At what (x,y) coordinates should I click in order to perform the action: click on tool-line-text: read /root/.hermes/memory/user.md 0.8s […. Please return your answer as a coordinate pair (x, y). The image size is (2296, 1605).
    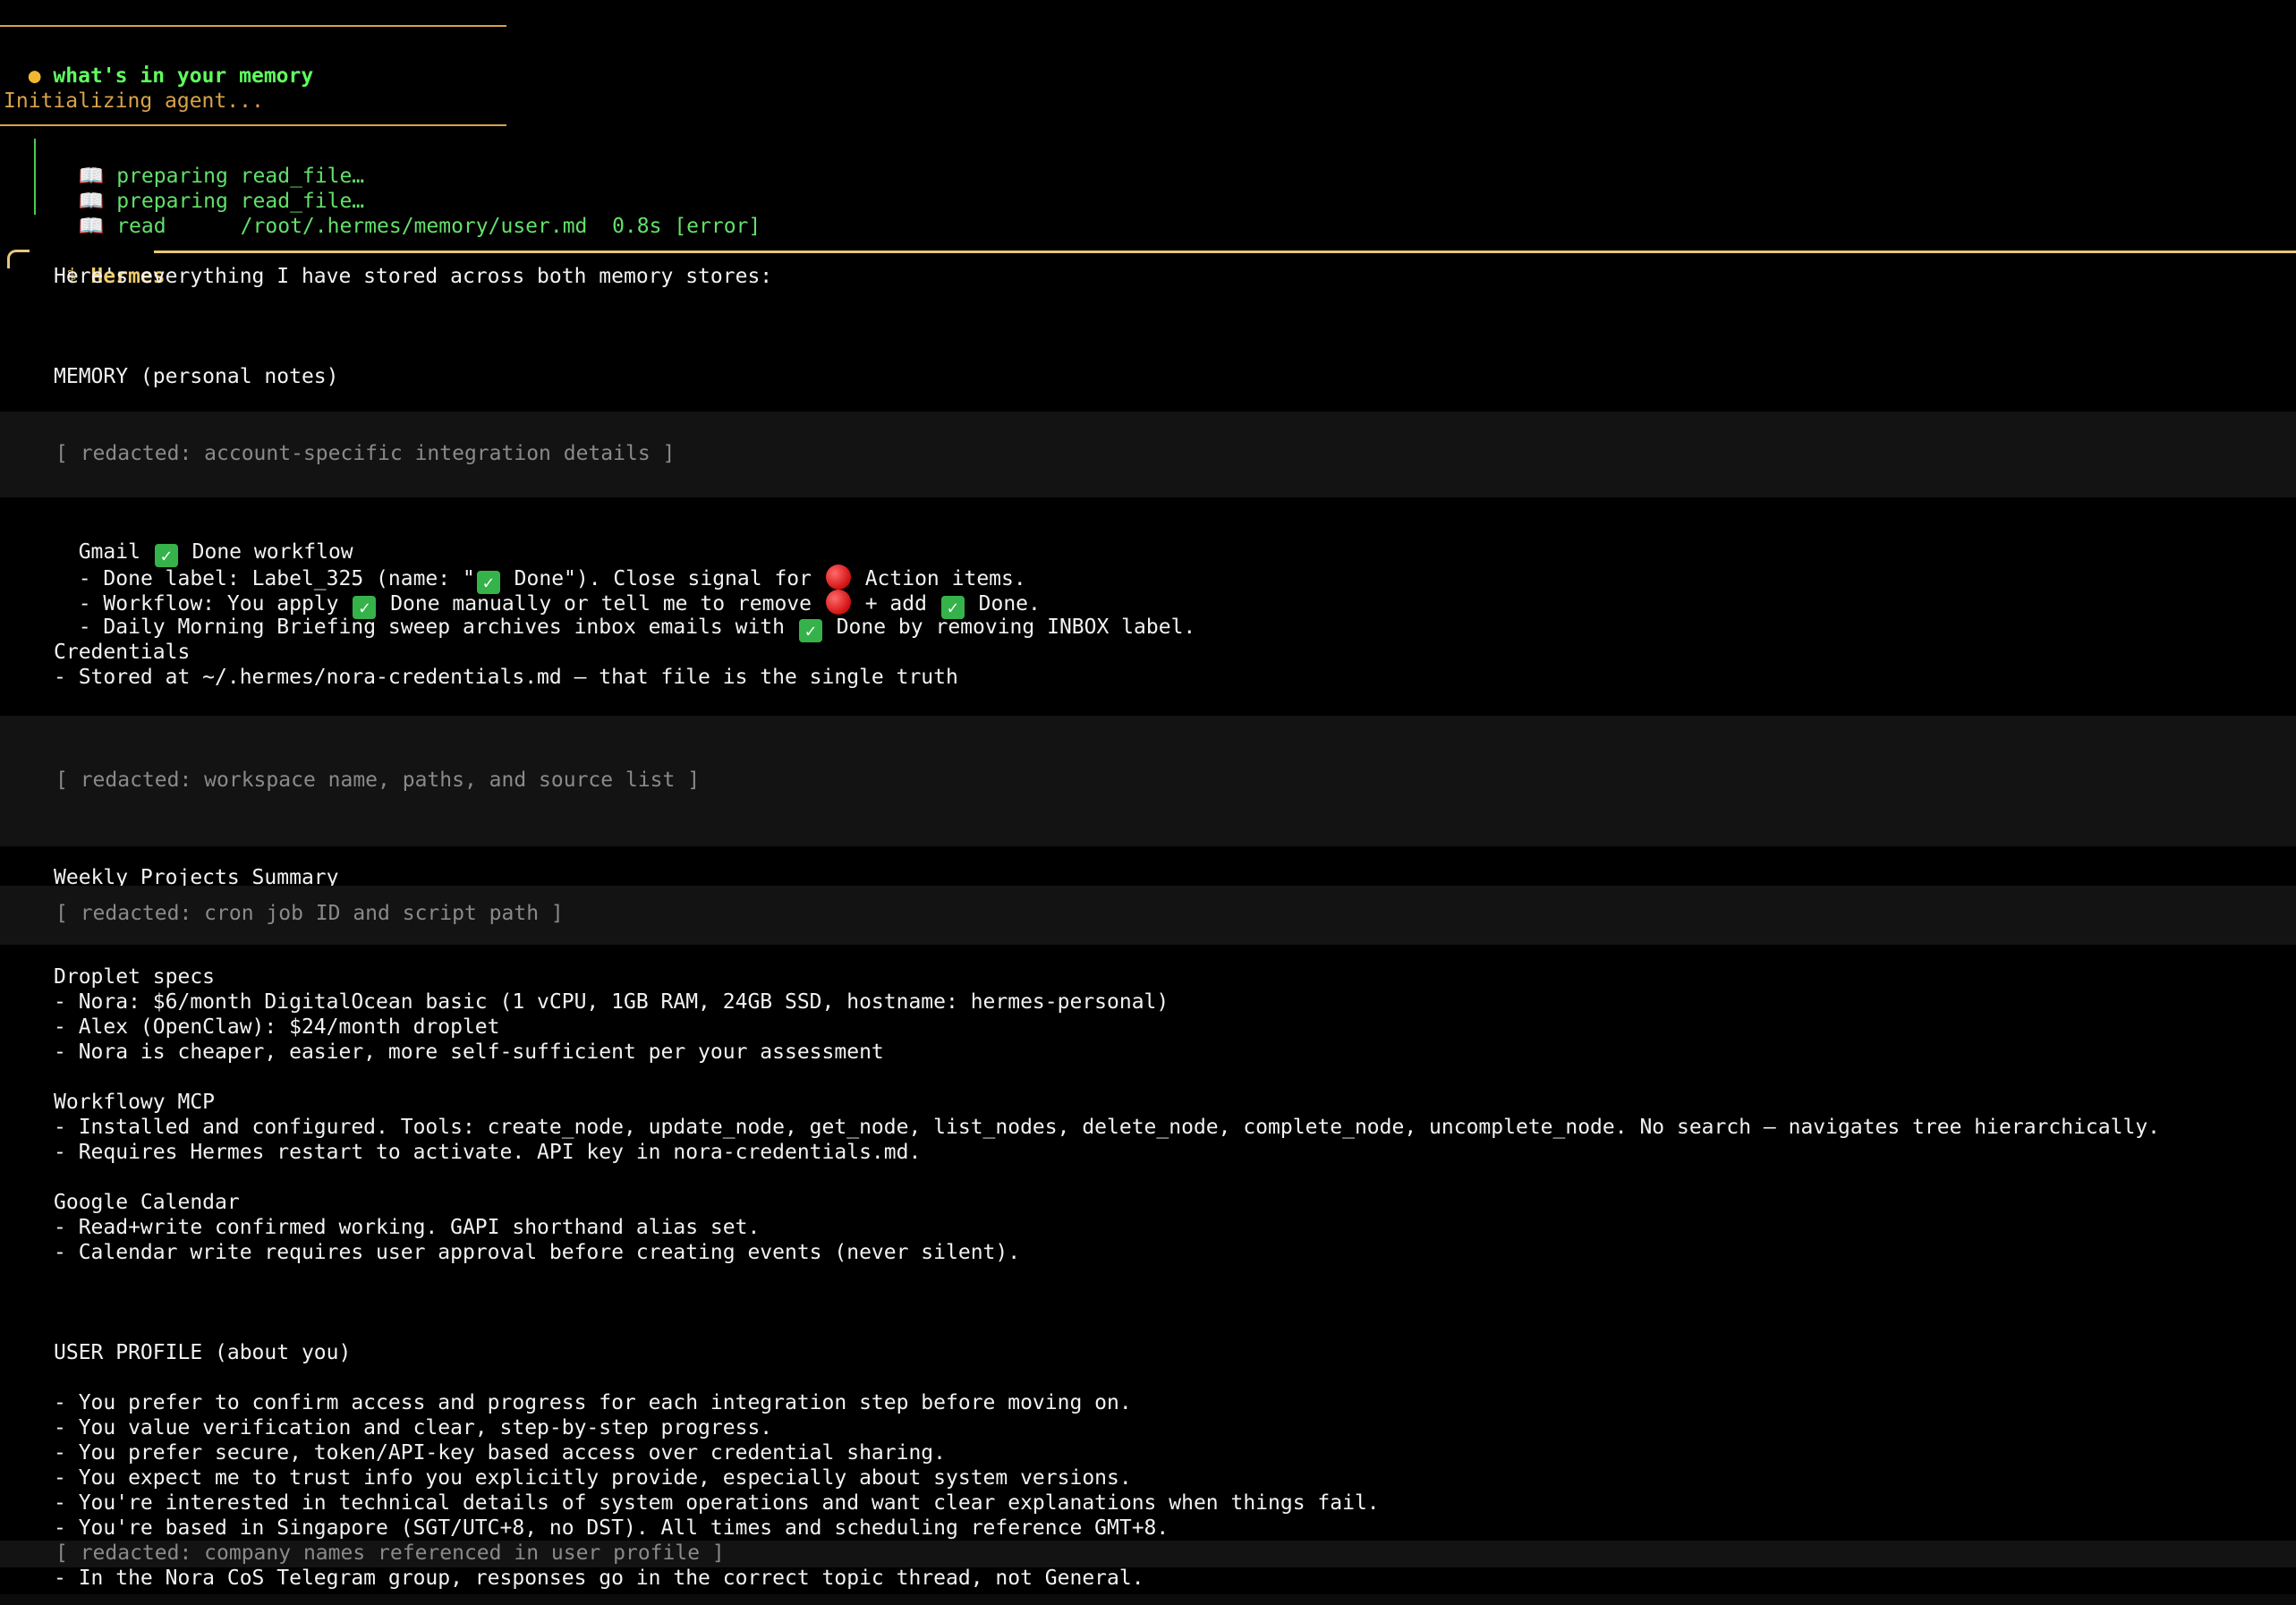
    Looking at the image, I should click on (438, 226).